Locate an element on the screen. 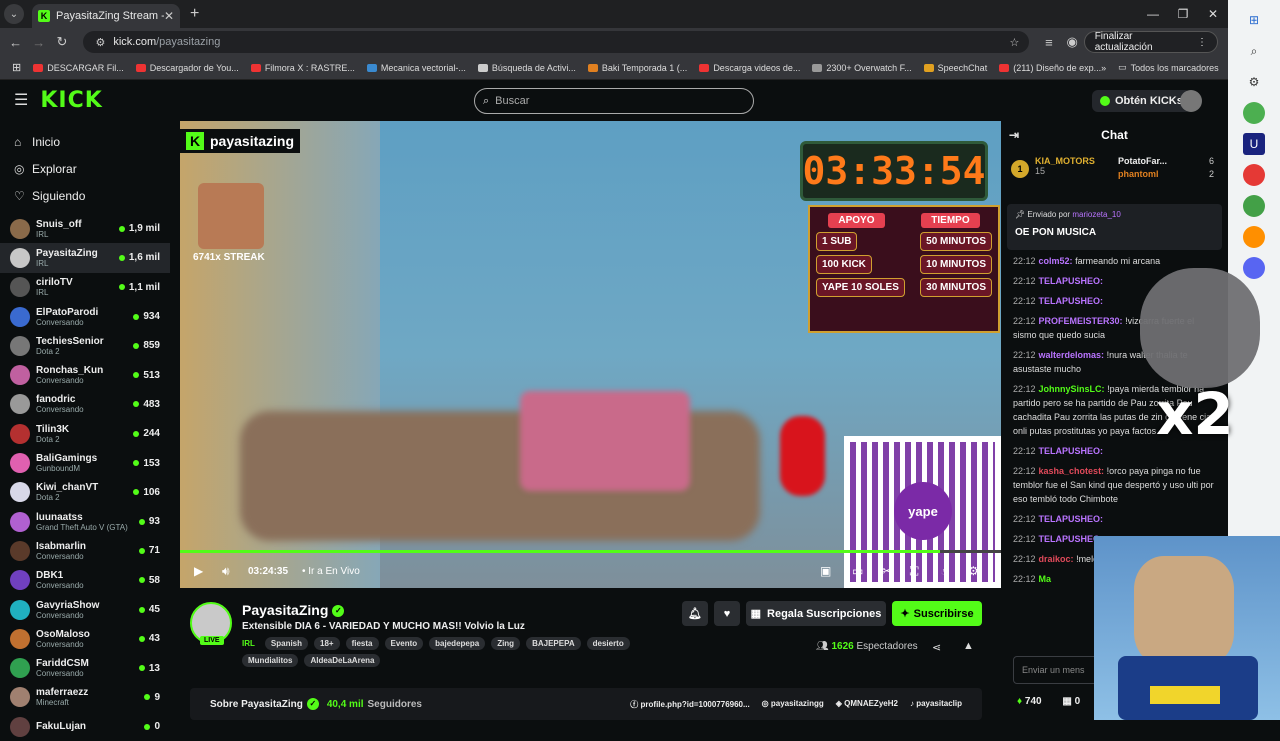 The image size is (1280, 741). stream-tag: desierto is located at coordinates (608, 643).